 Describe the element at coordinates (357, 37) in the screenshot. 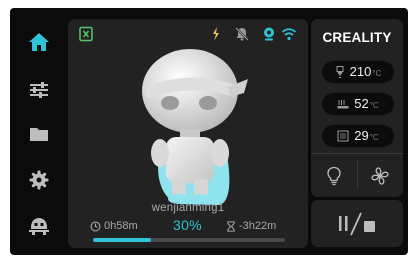

I see `brand-logo: CREALITY` at that location.